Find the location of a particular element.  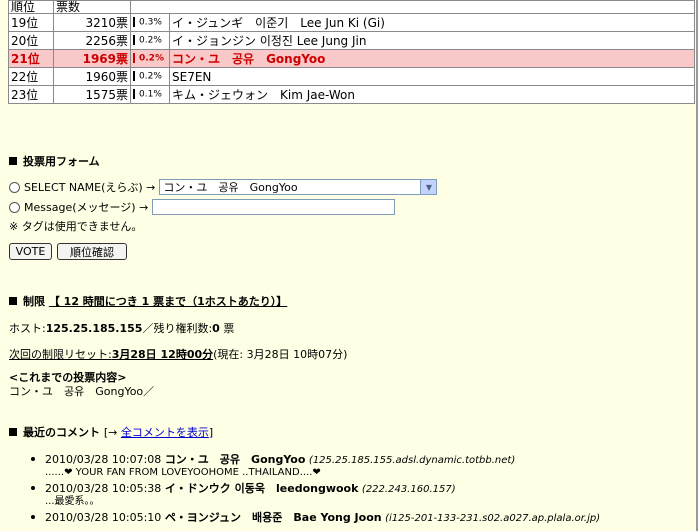

vote-button: VOTE is located at coordinates (30, 251).